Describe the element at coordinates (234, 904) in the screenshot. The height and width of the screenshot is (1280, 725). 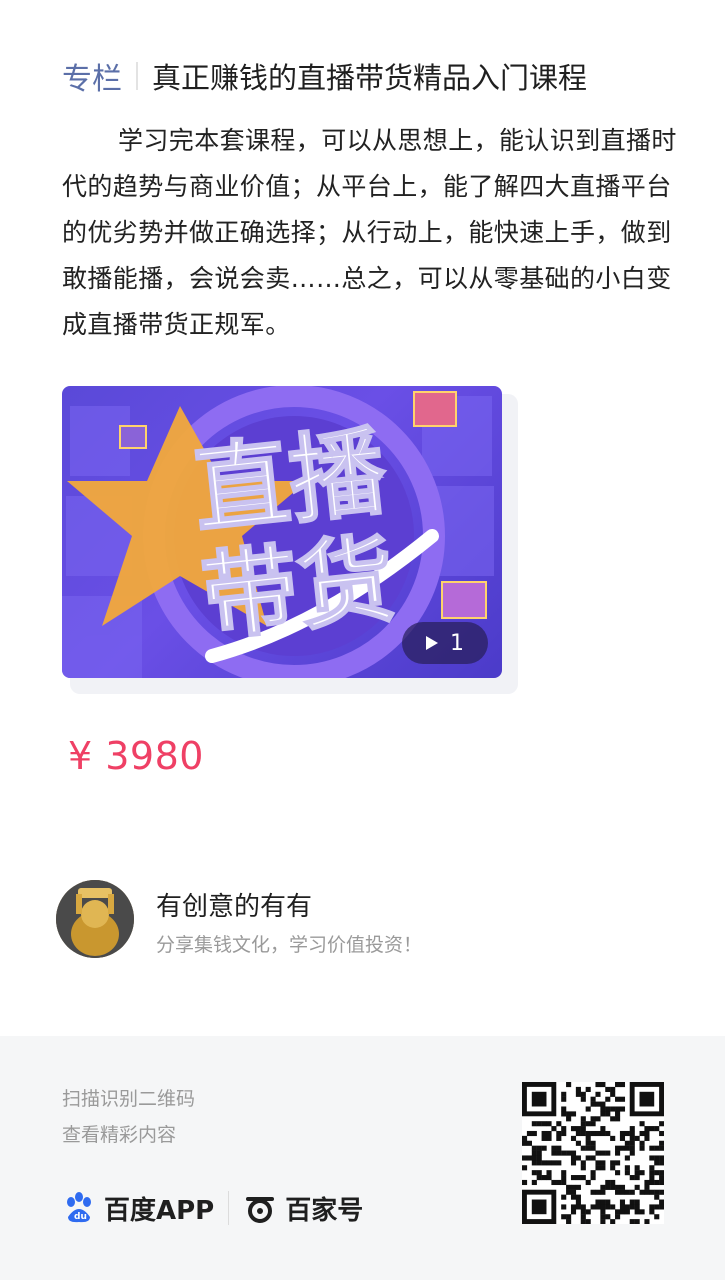
I see `author-name: 有创意的有有` at that location.